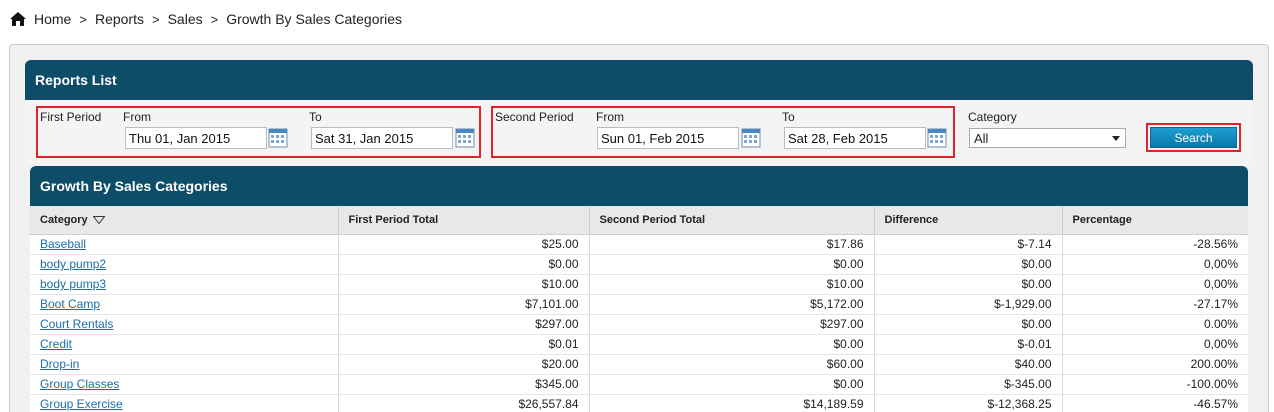 Image resolution: width=1274 pixels, height=412 pixels. Describe the element at coordinates (1116, 138) in the screenshot. I see `chevron-down-icon` at that location.